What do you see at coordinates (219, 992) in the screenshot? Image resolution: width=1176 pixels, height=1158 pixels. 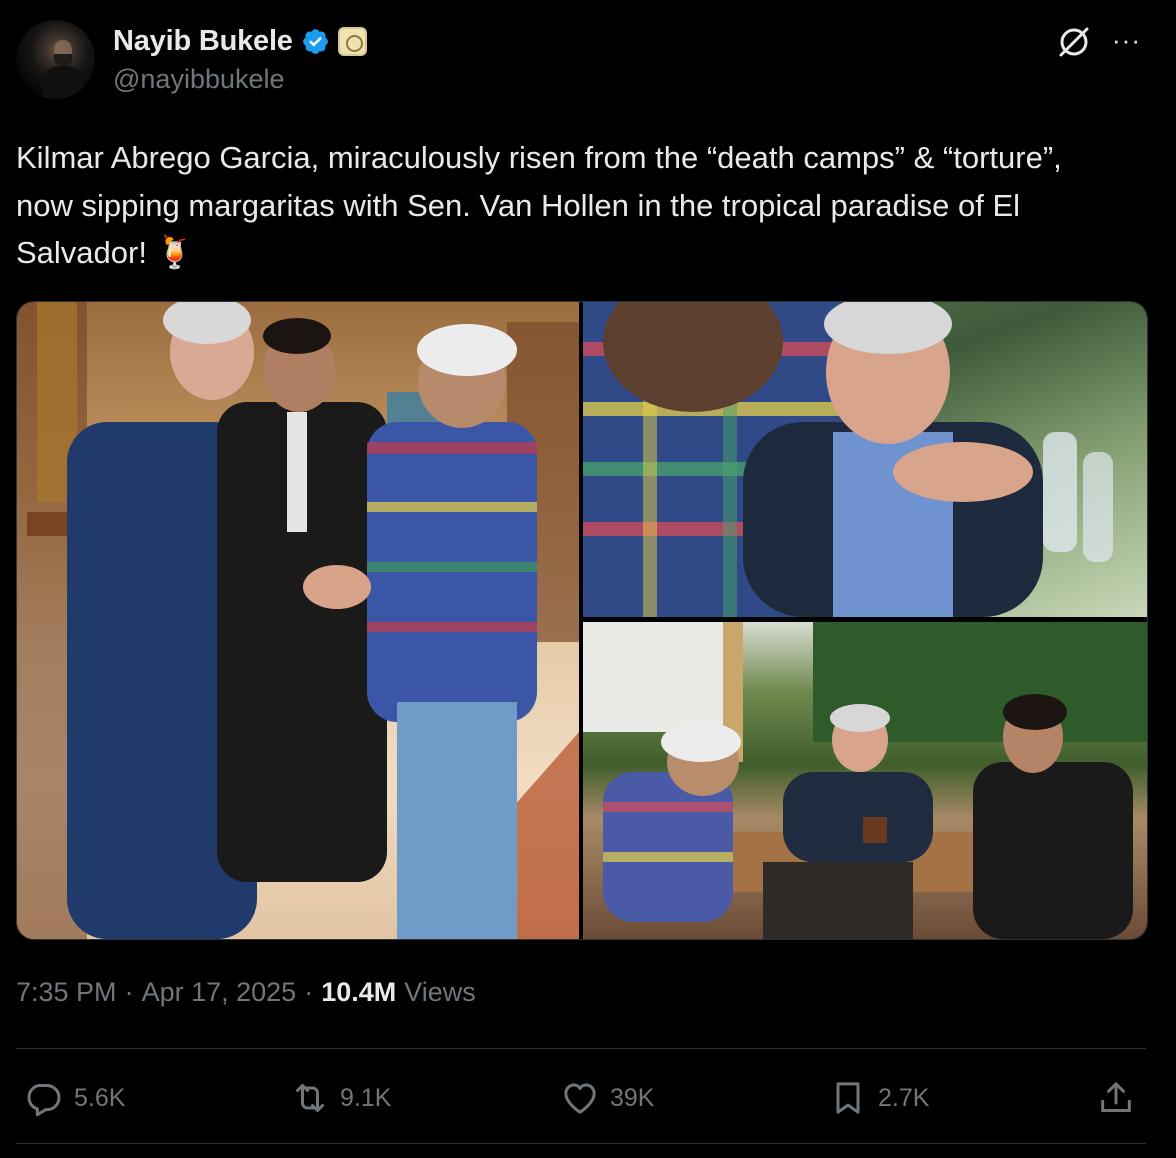 I see `tweet-date: Apr 17, 2025` at bounding box center [219, 992].